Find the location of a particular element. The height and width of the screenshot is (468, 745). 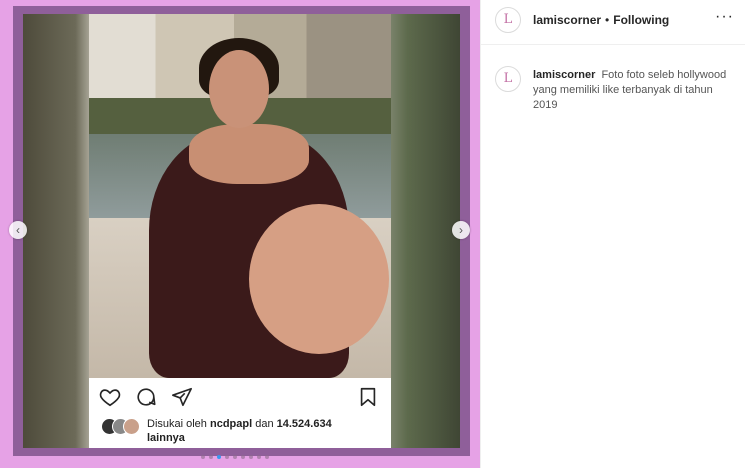

share-icon is located at coordinates (182, 397).